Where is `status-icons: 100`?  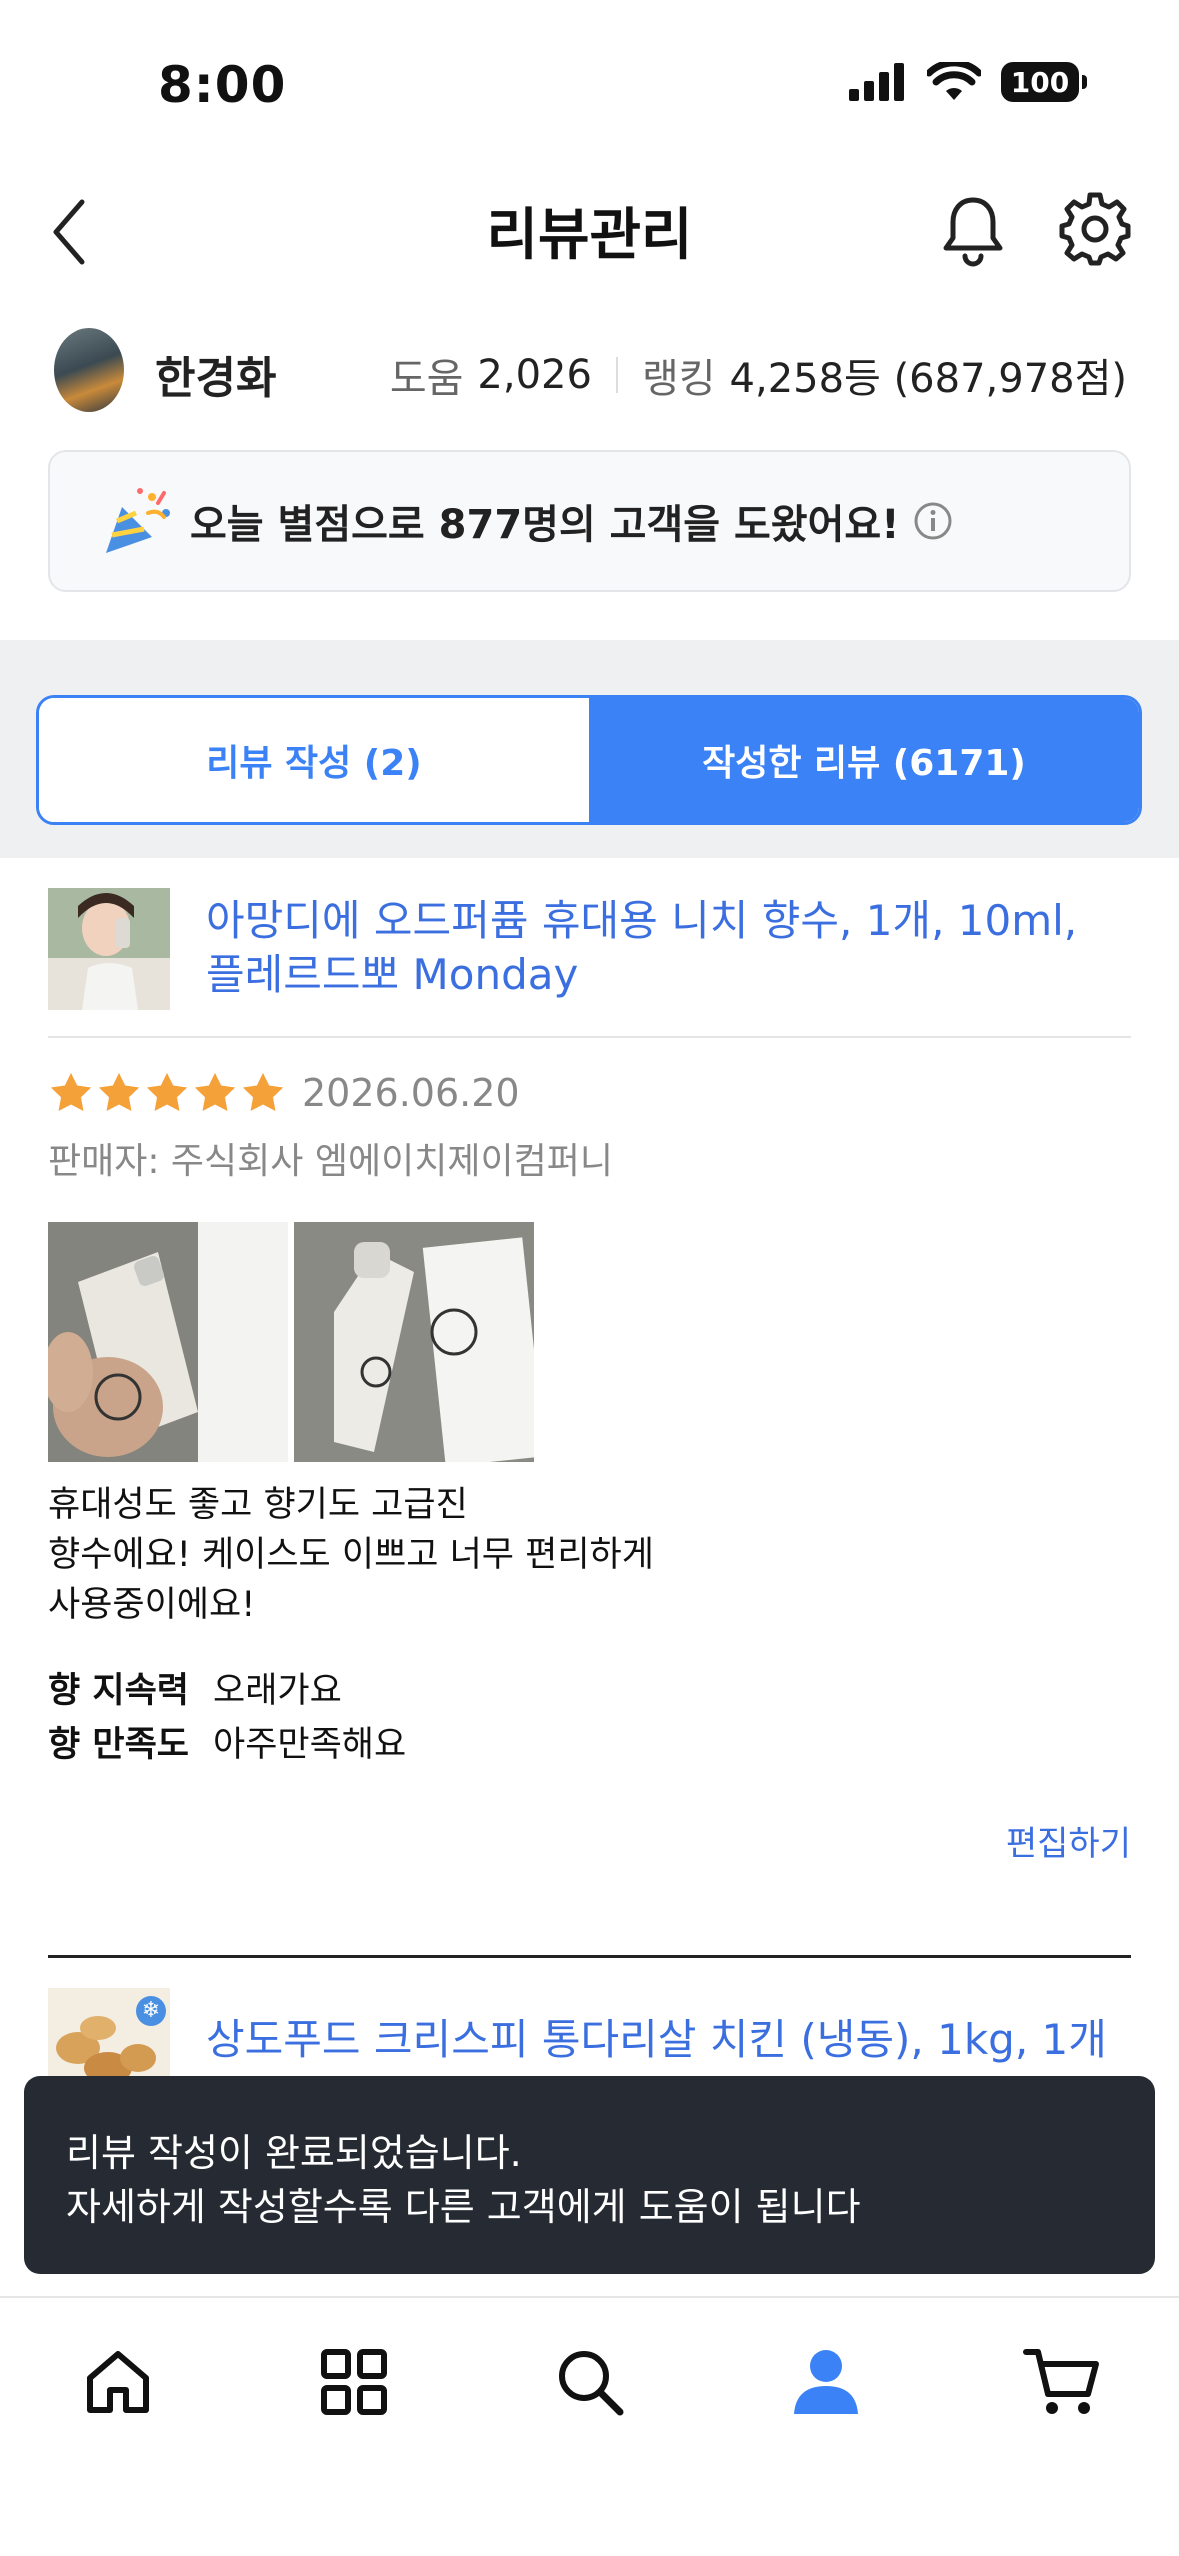
status-icons: 100 is located at coordinates (968, 82).